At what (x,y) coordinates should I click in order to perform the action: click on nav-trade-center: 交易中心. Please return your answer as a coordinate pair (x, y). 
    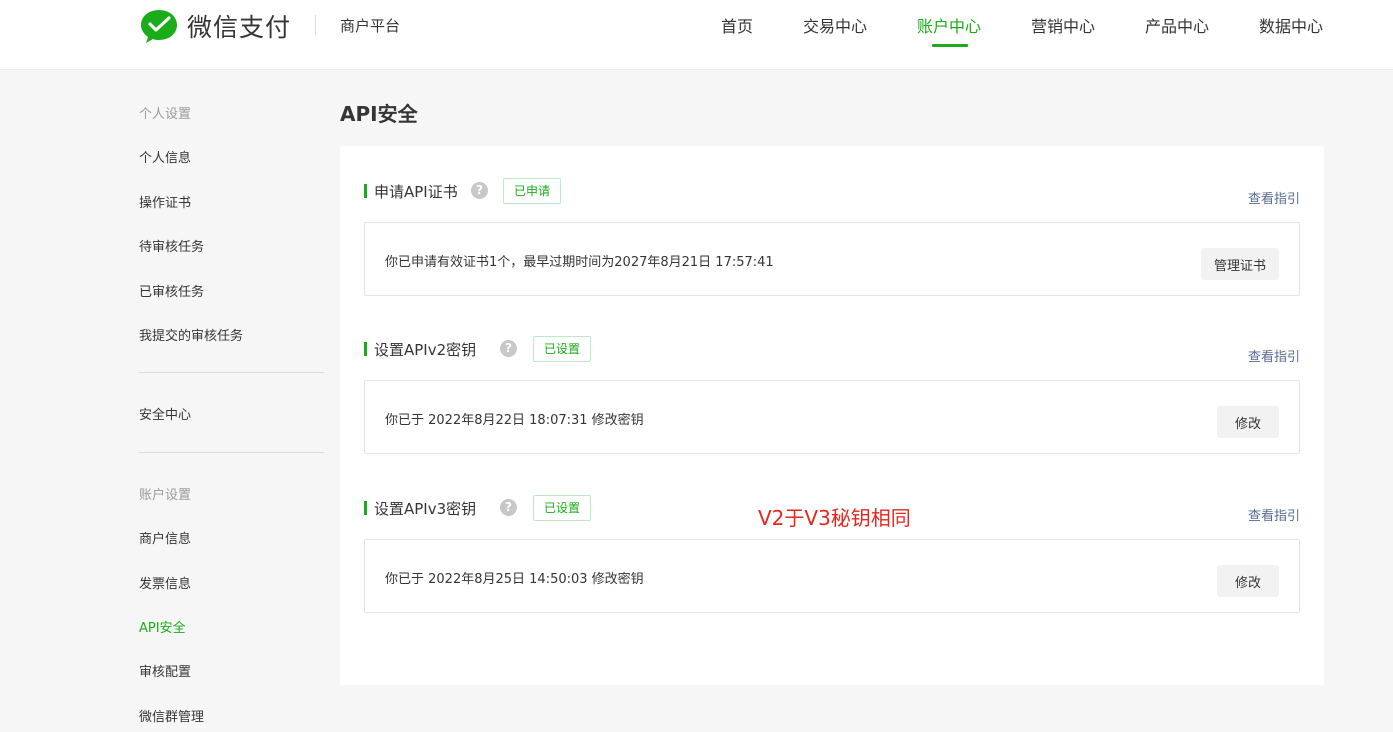
    Looking at the image, I should click on (835, 25).